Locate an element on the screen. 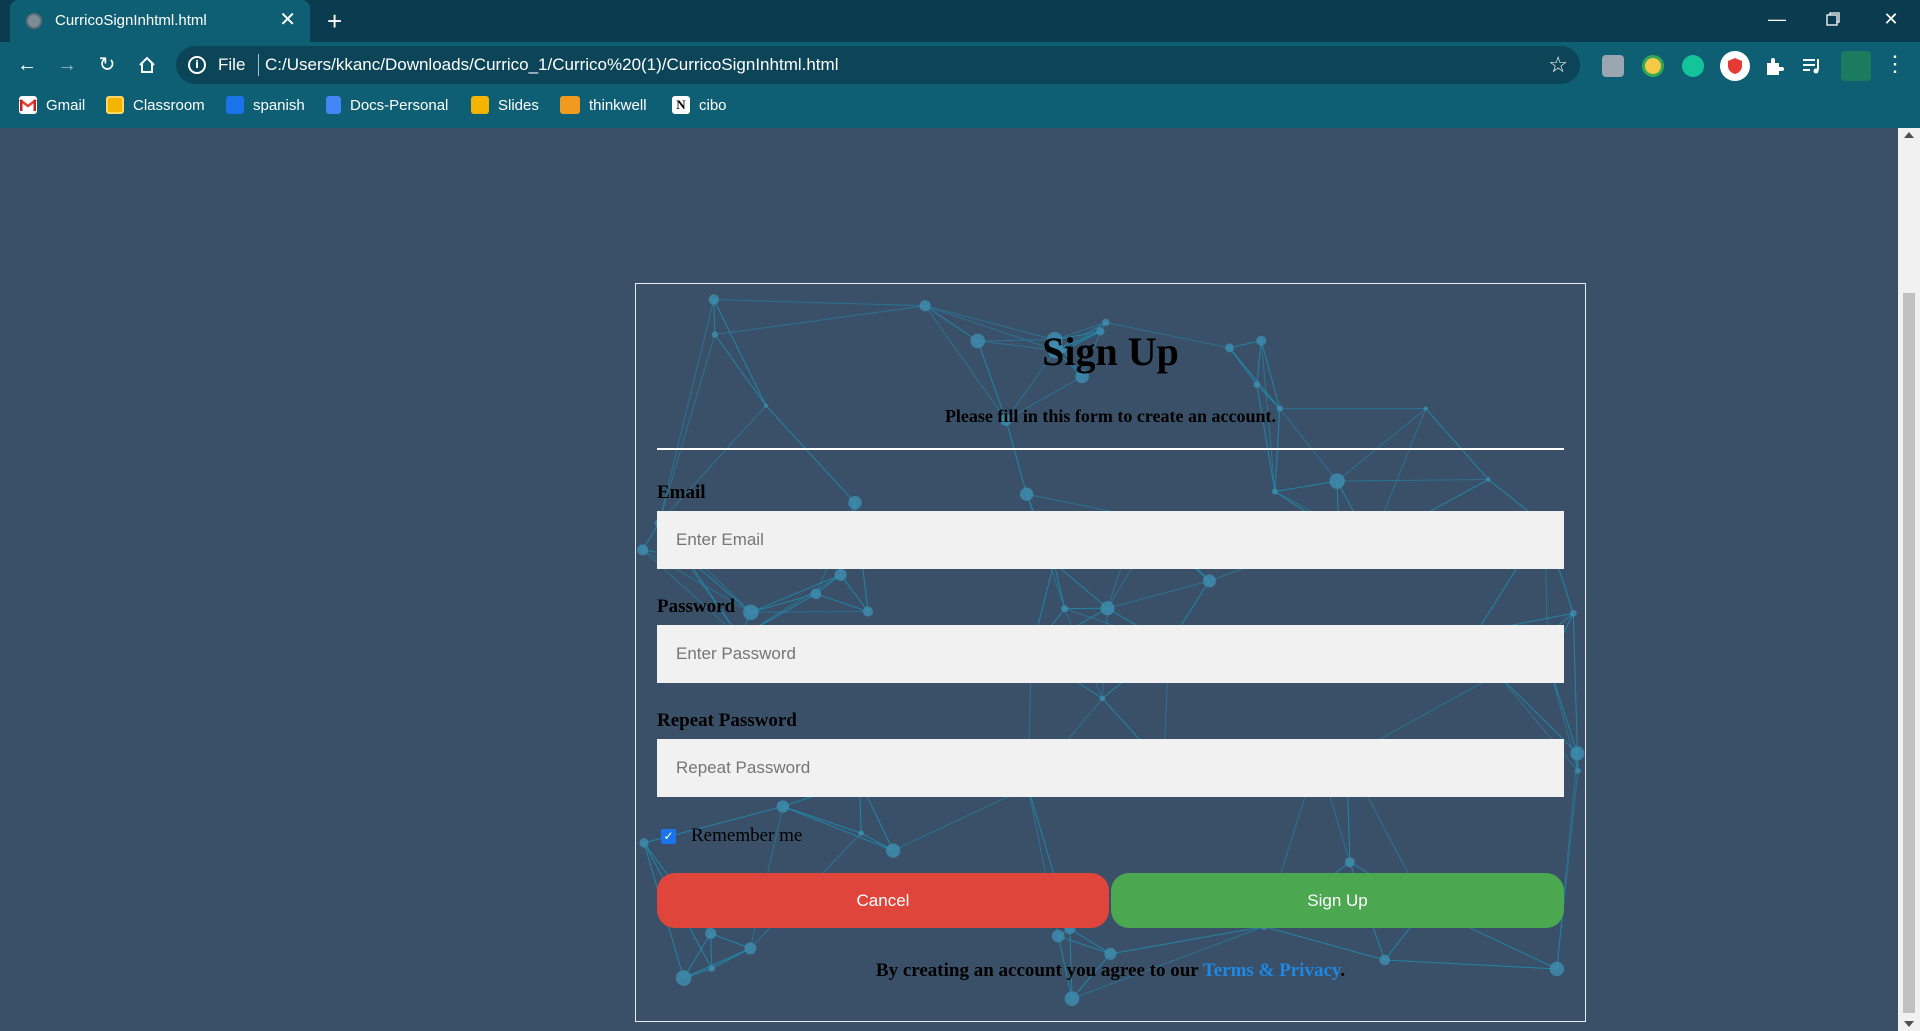  notion-icon: N is located at coordinates (681, 105).